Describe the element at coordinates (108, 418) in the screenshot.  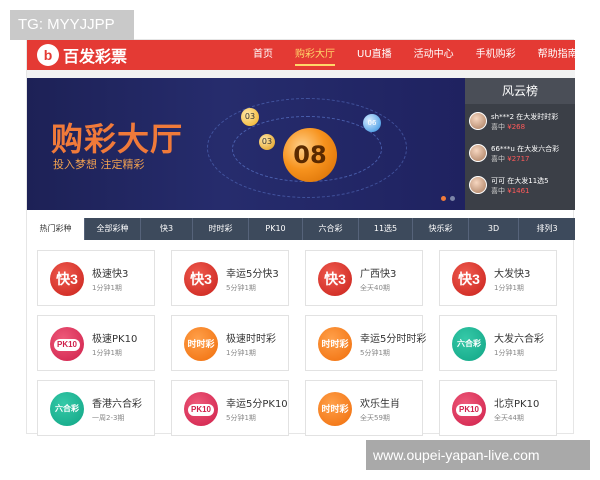
I see `game-frequency: 一周2-3期` at that location.